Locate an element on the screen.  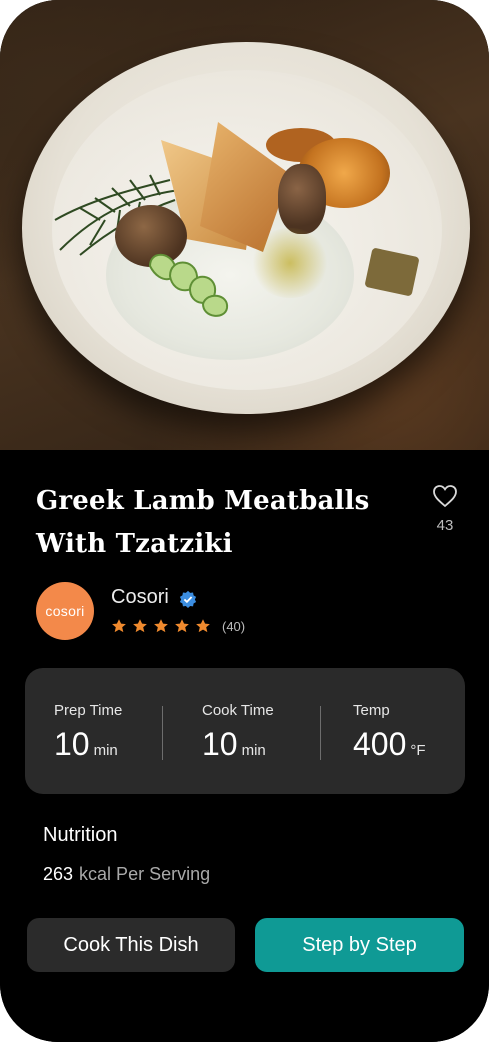
recipe-title-line-2: With Tzatziki is located at coordinates (134, 544).